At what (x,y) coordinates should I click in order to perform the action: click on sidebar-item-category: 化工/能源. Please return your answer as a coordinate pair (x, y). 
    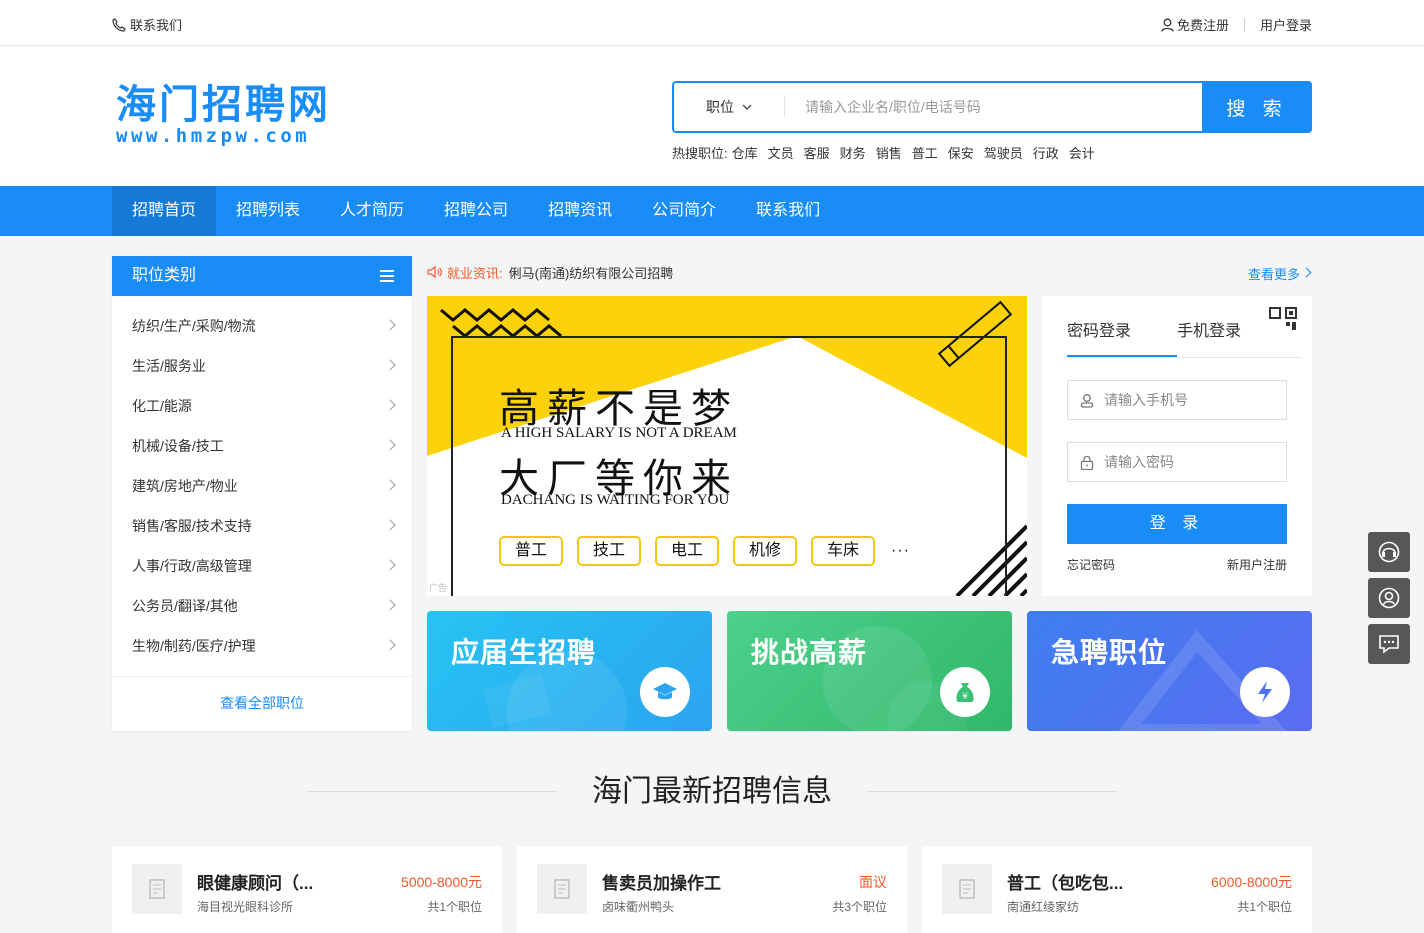
    Looking at the image, I should click on (262, 406).